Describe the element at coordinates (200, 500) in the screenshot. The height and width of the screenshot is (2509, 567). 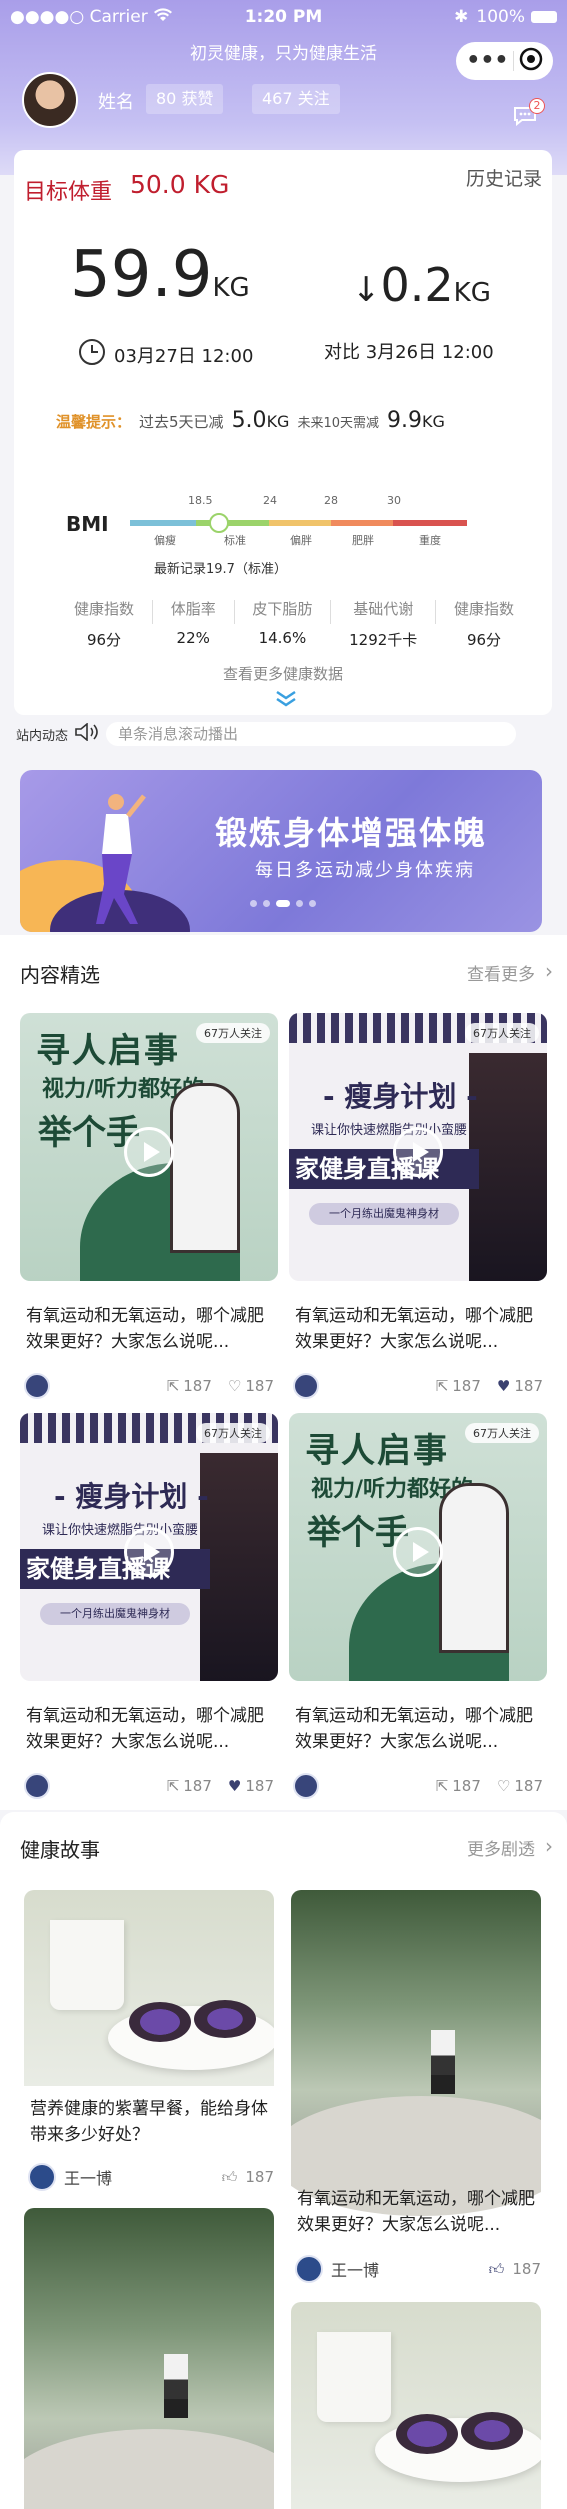
I see `bmi-tick-0: 18.5` at that location.